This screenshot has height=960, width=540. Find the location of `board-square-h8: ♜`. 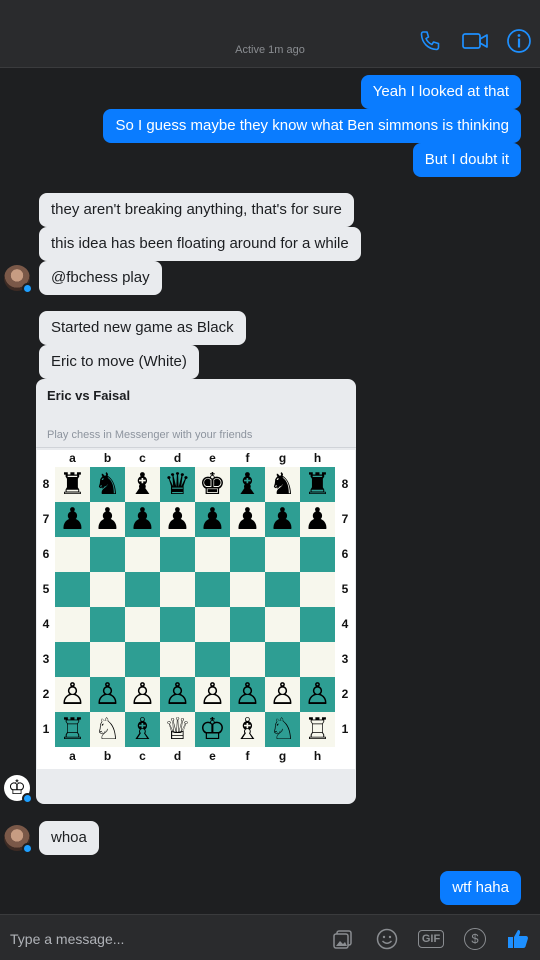

board-square-h8: ♜ is located at coordinates (317, 484).